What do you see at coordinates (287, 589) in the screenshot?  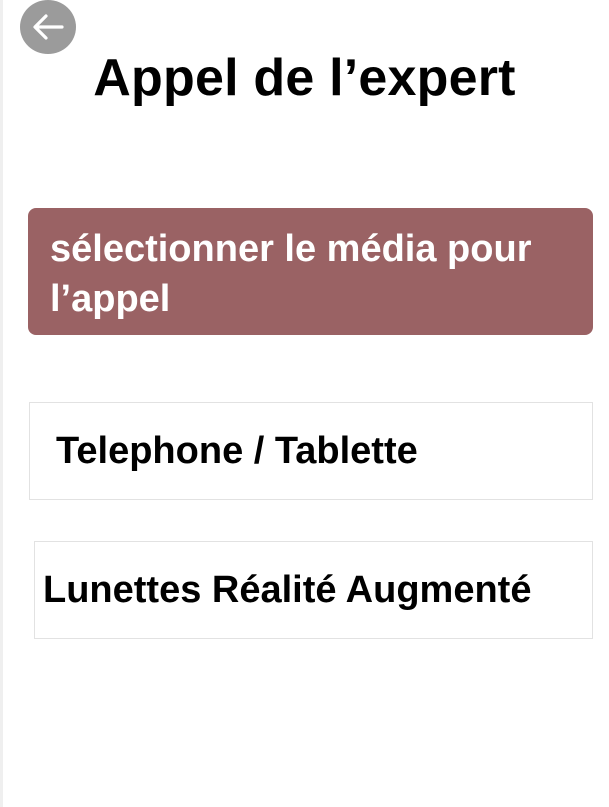 I see `option-label: Lunettes Réalité Augmenté` at bounding box center [287, 589].